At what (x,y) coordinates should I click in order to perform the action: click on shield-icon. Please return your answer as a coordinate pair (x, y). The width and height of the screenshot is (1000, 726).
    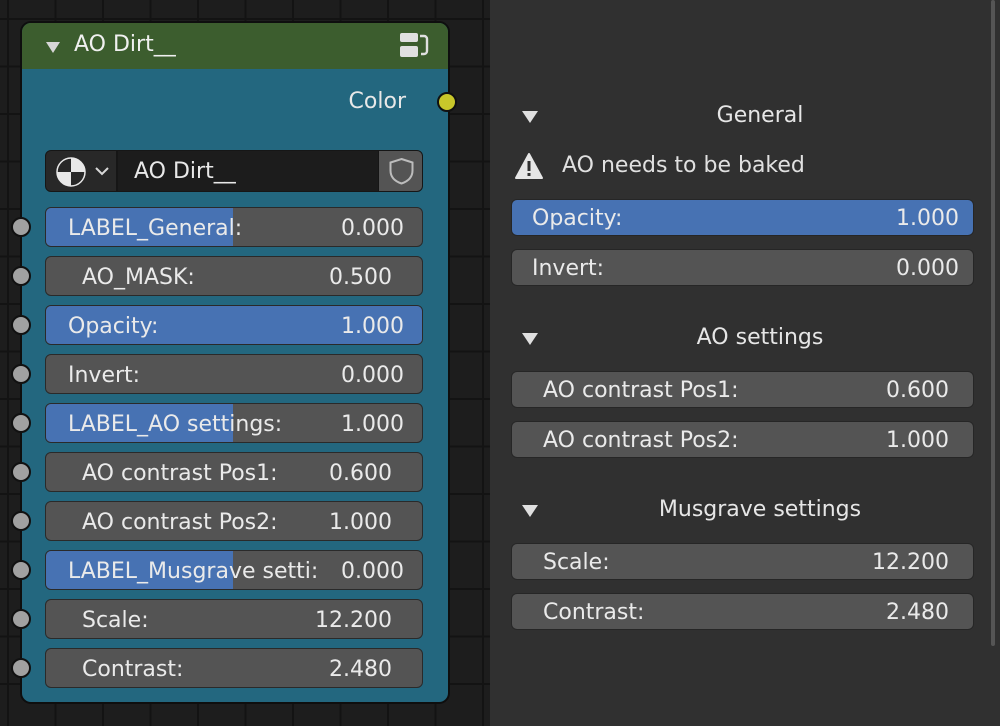
    Looking at the image, I should click on (401, 171).